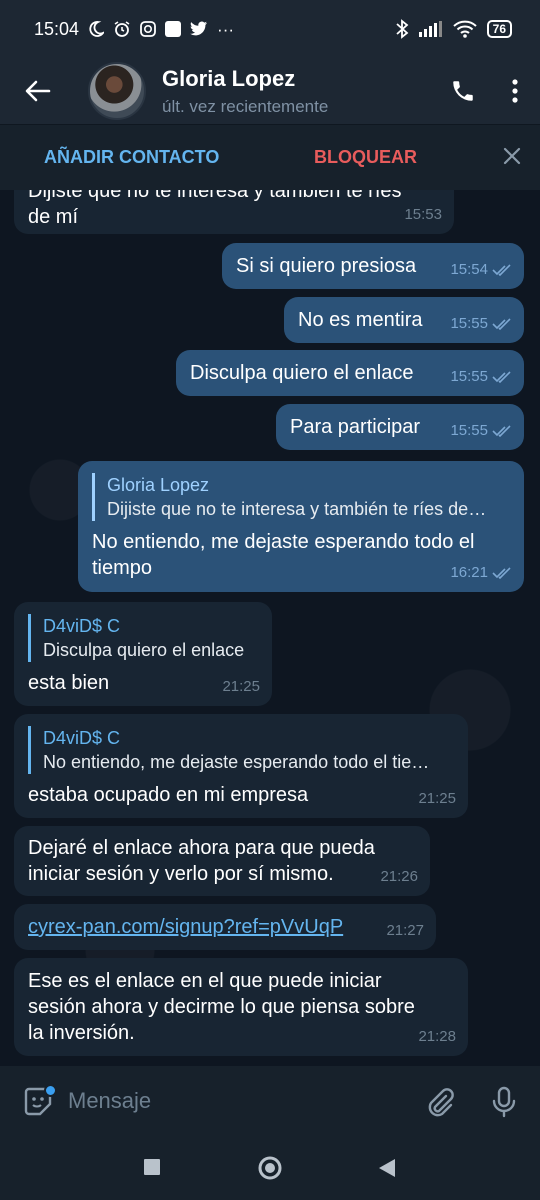 Image resolution: width=540 pixels, height=1200 pixels. What do you see at coordinates (437, 1036) in the screenshot?
I see `message-time: 21:28` at bounding box center [437, 1036].